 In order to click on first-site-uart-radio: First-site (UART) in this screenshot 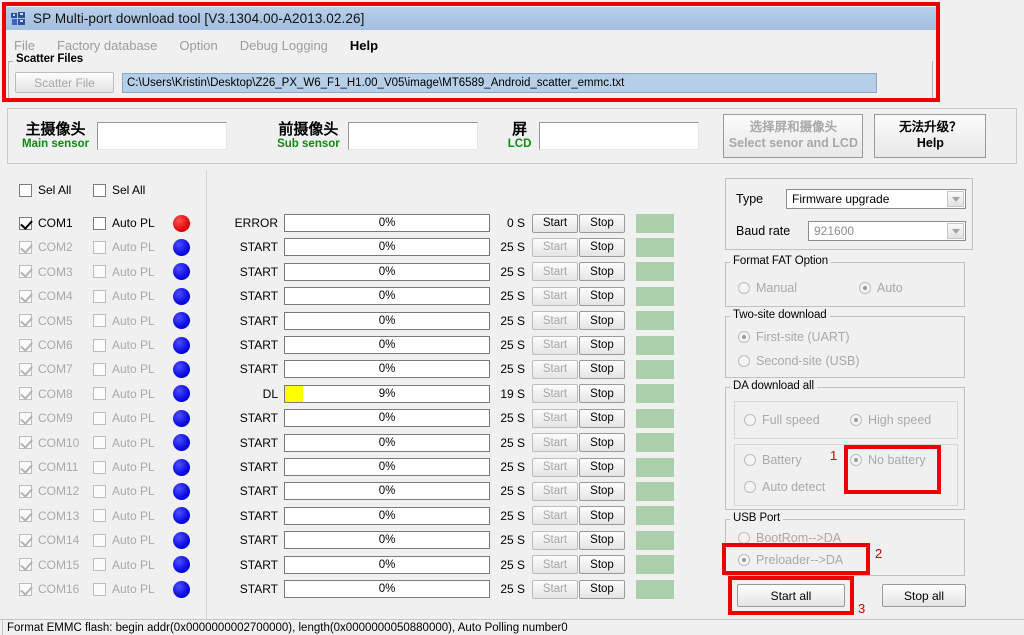, I will do `click(794, 337)`.